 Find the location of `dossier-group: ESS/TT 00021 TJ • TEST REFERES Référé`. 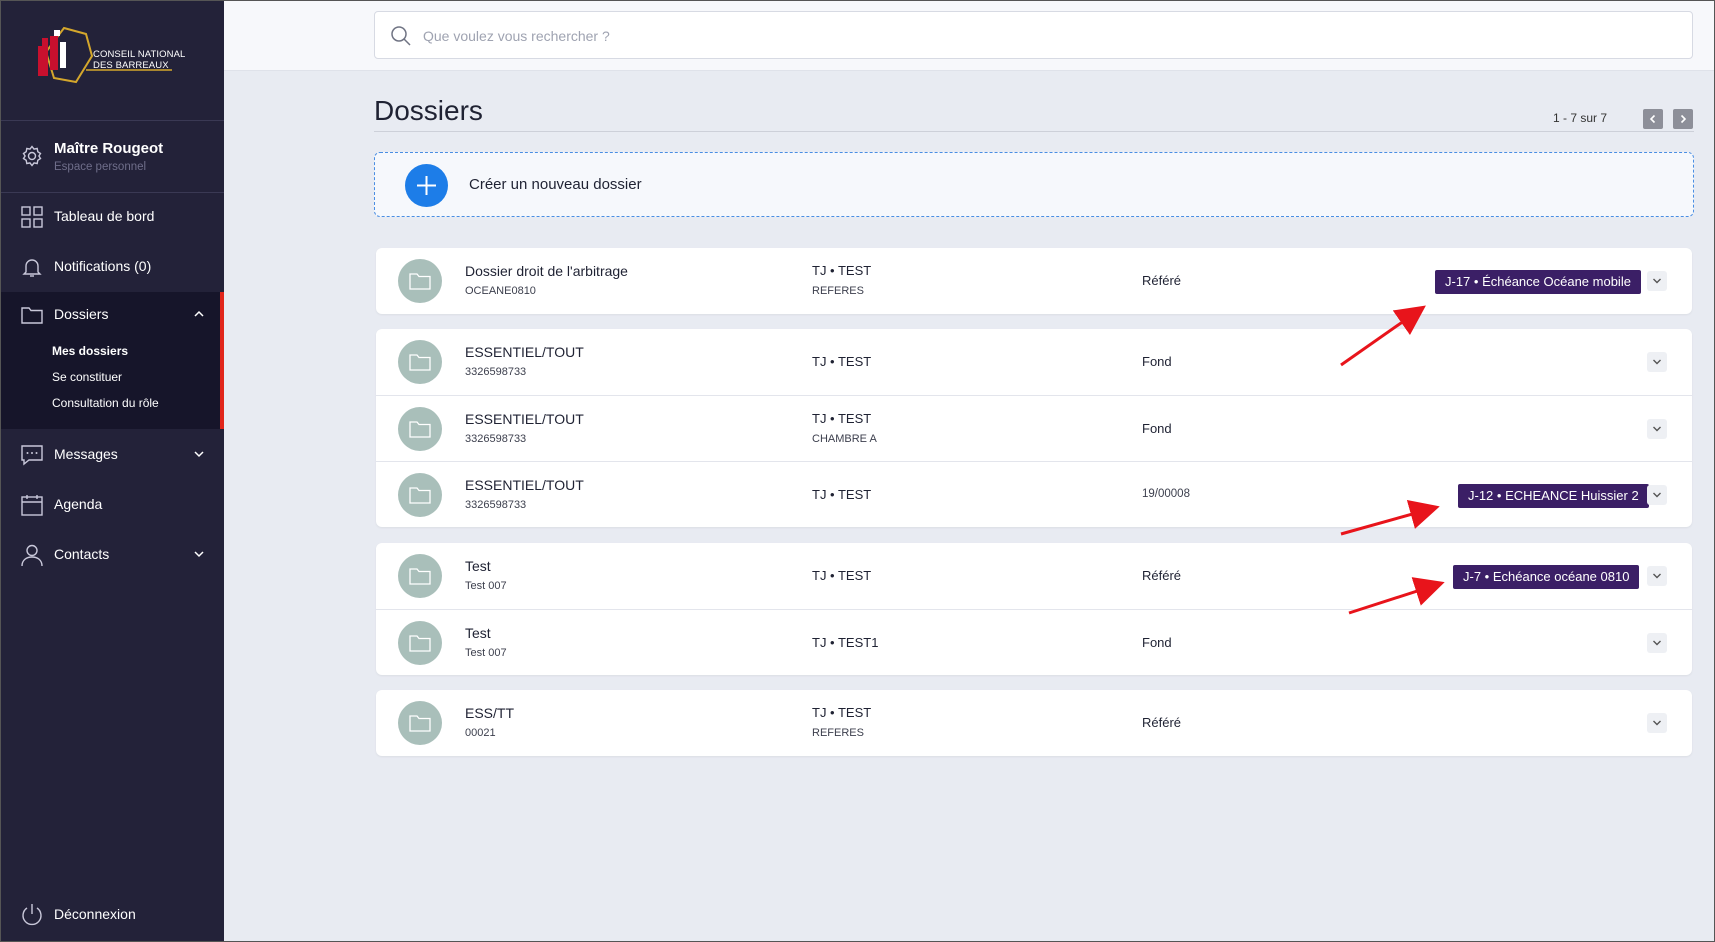

dossier-group: ESS/TT 00021 TJ • TEST REFERES Référé is located at coordinates (1034, 723).